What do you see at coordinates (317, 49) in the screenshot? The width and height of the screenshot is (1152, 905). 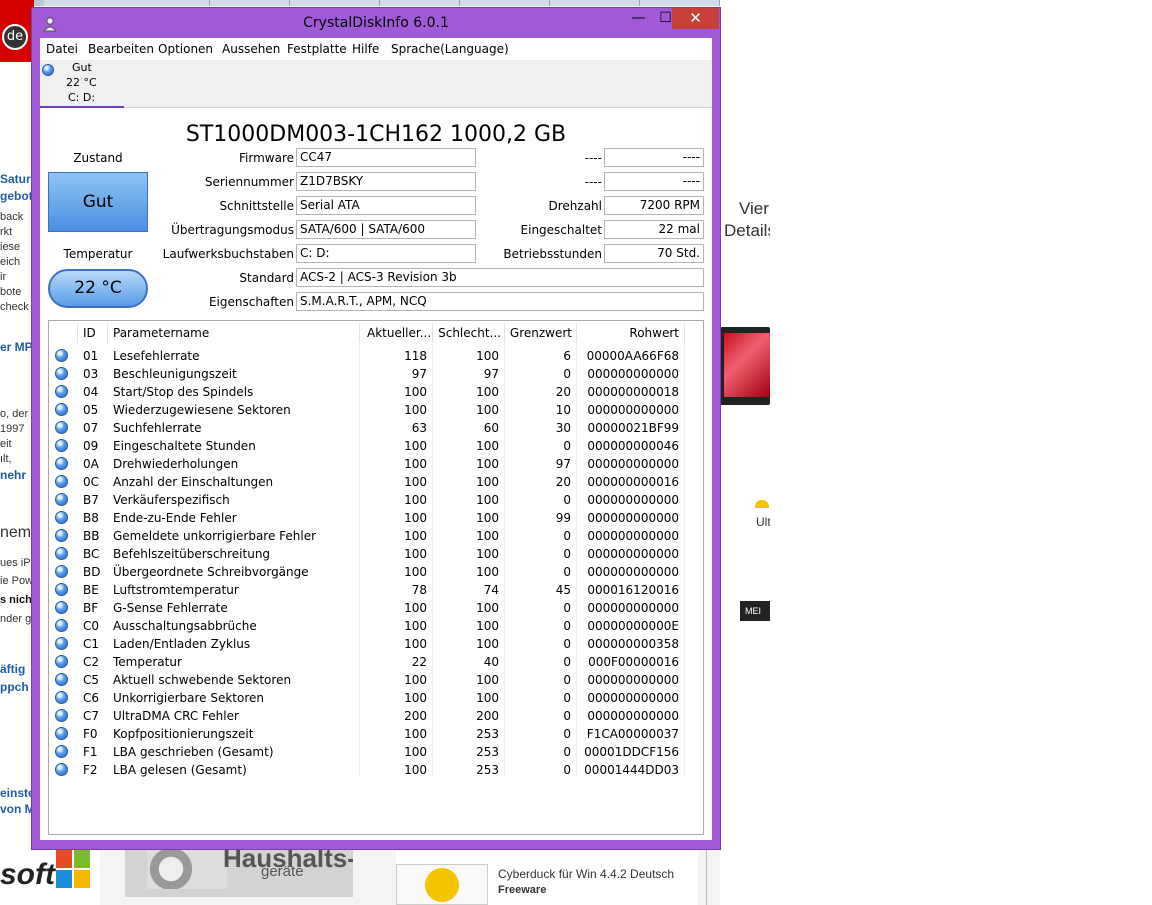 I see `menu-festplatte: Festplatte` at bounding box center [317, 49].